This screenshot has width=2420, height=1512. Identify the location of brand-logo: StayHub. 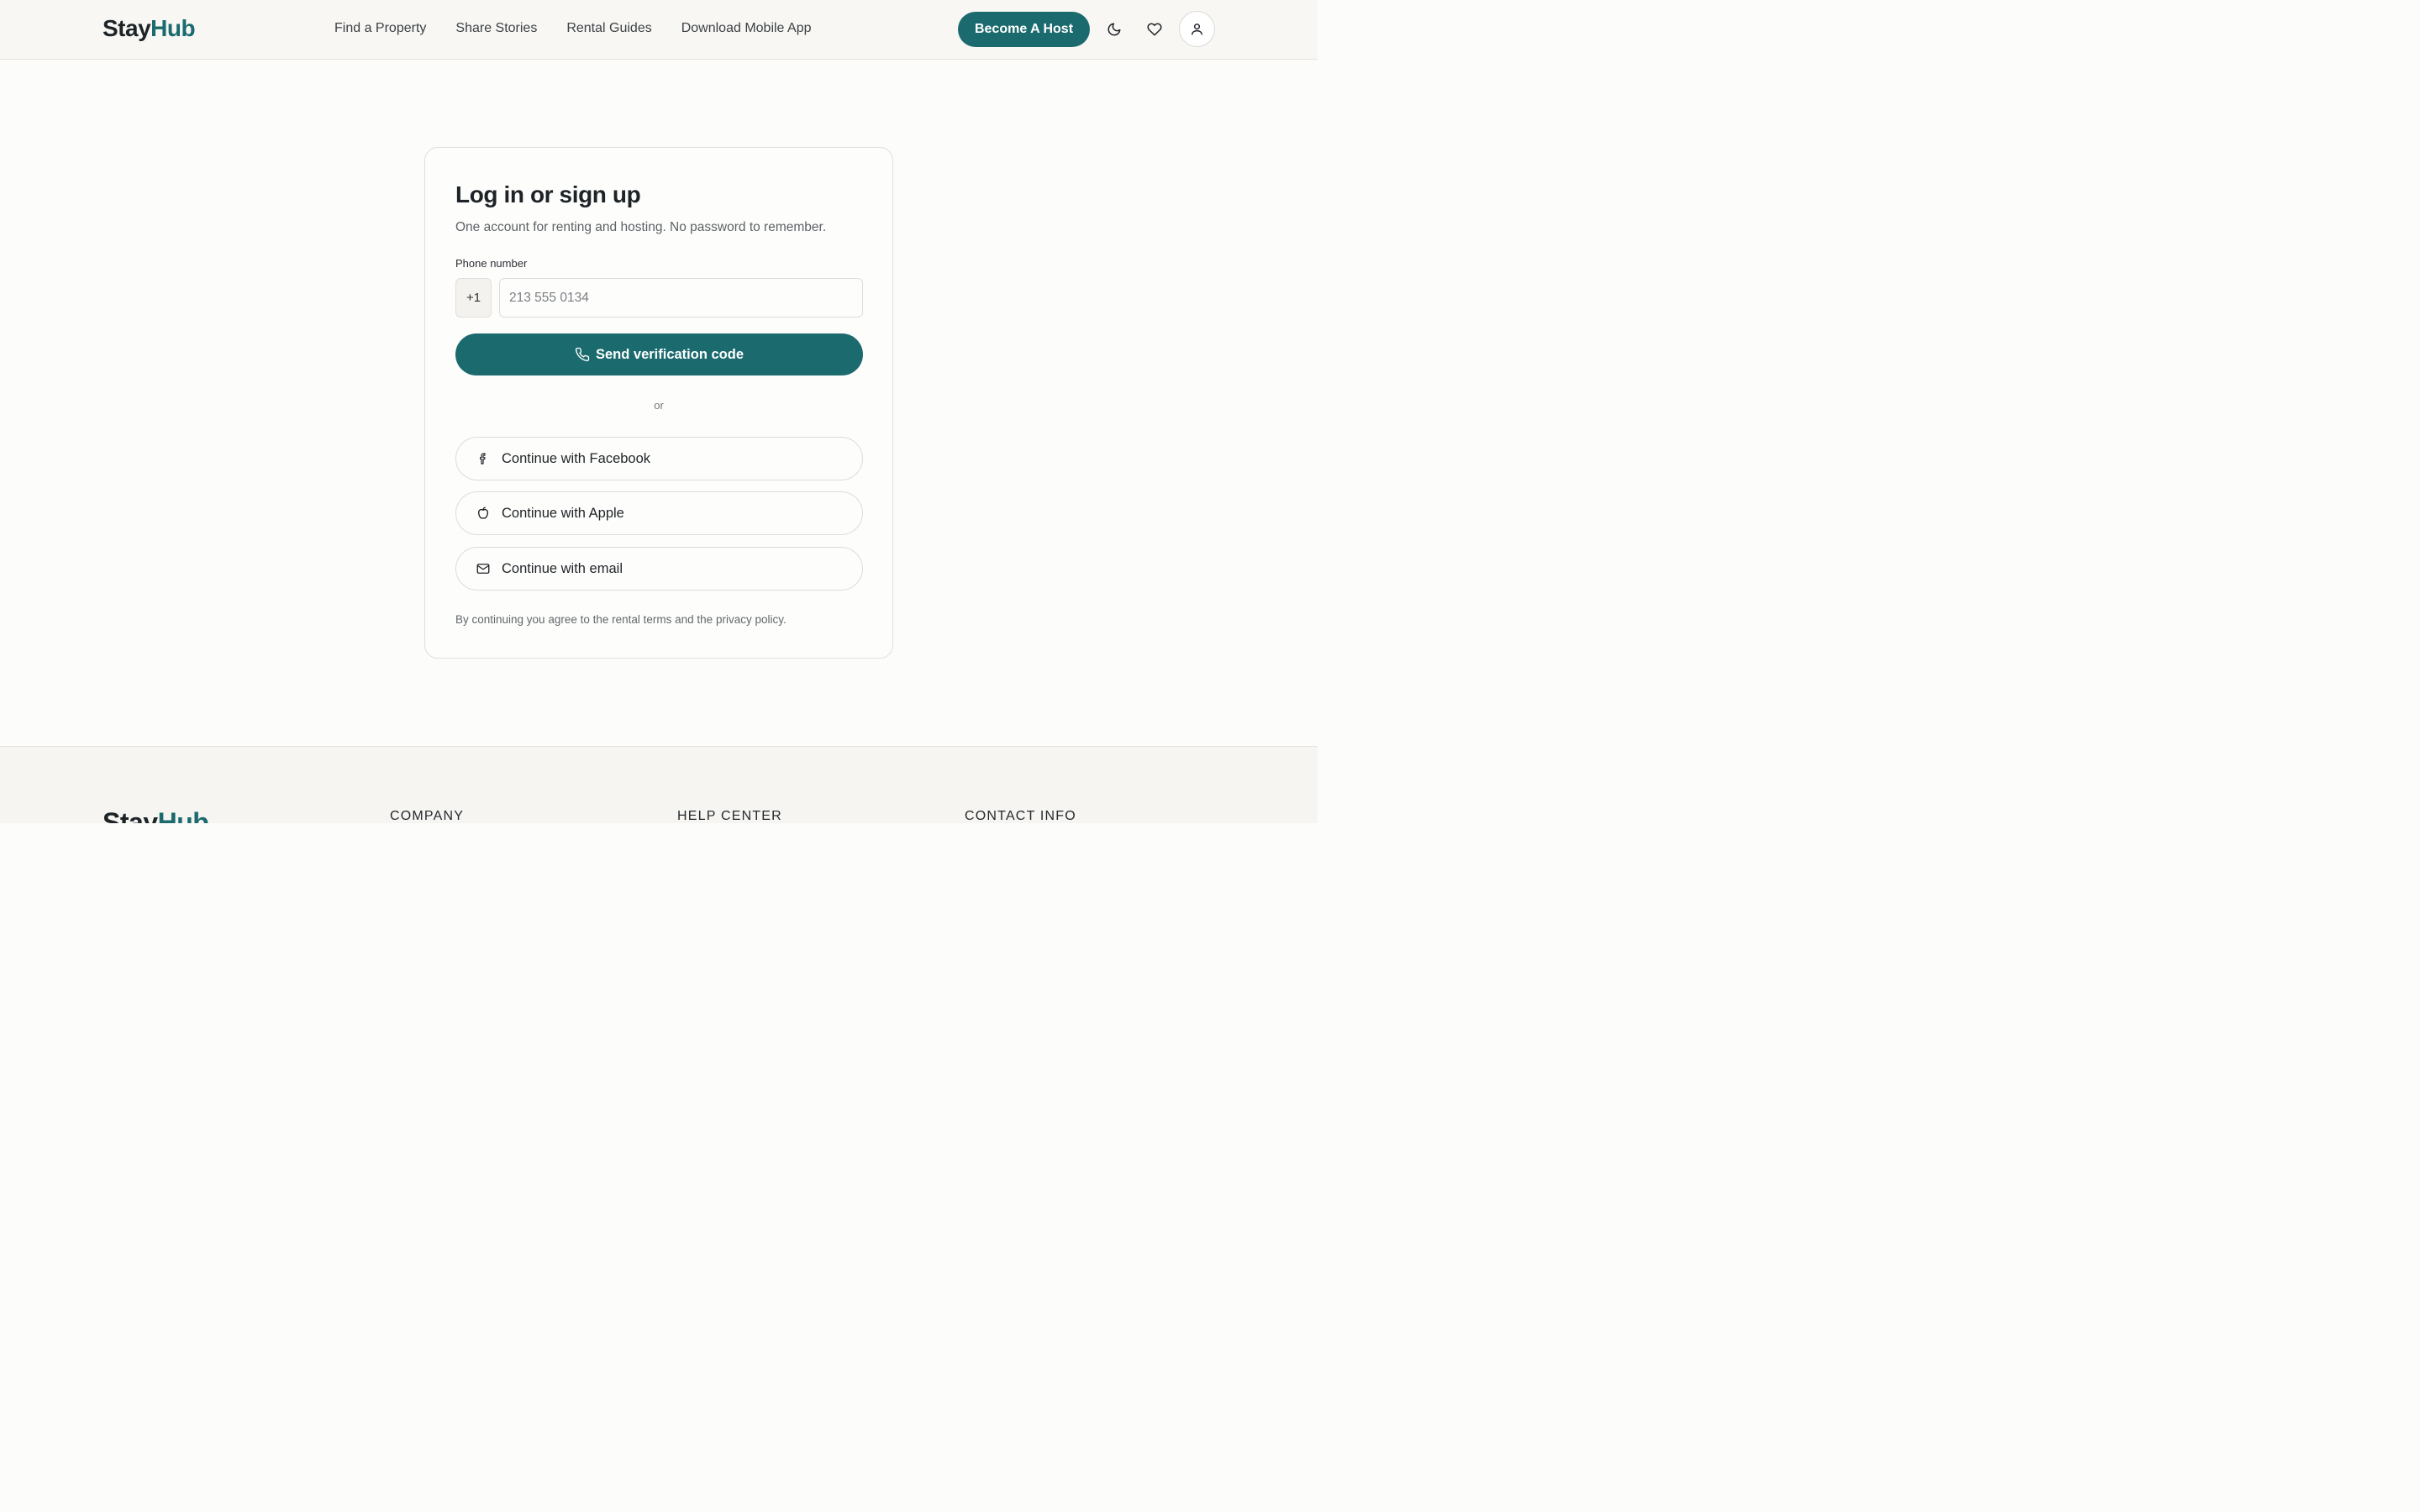
(149, 28).